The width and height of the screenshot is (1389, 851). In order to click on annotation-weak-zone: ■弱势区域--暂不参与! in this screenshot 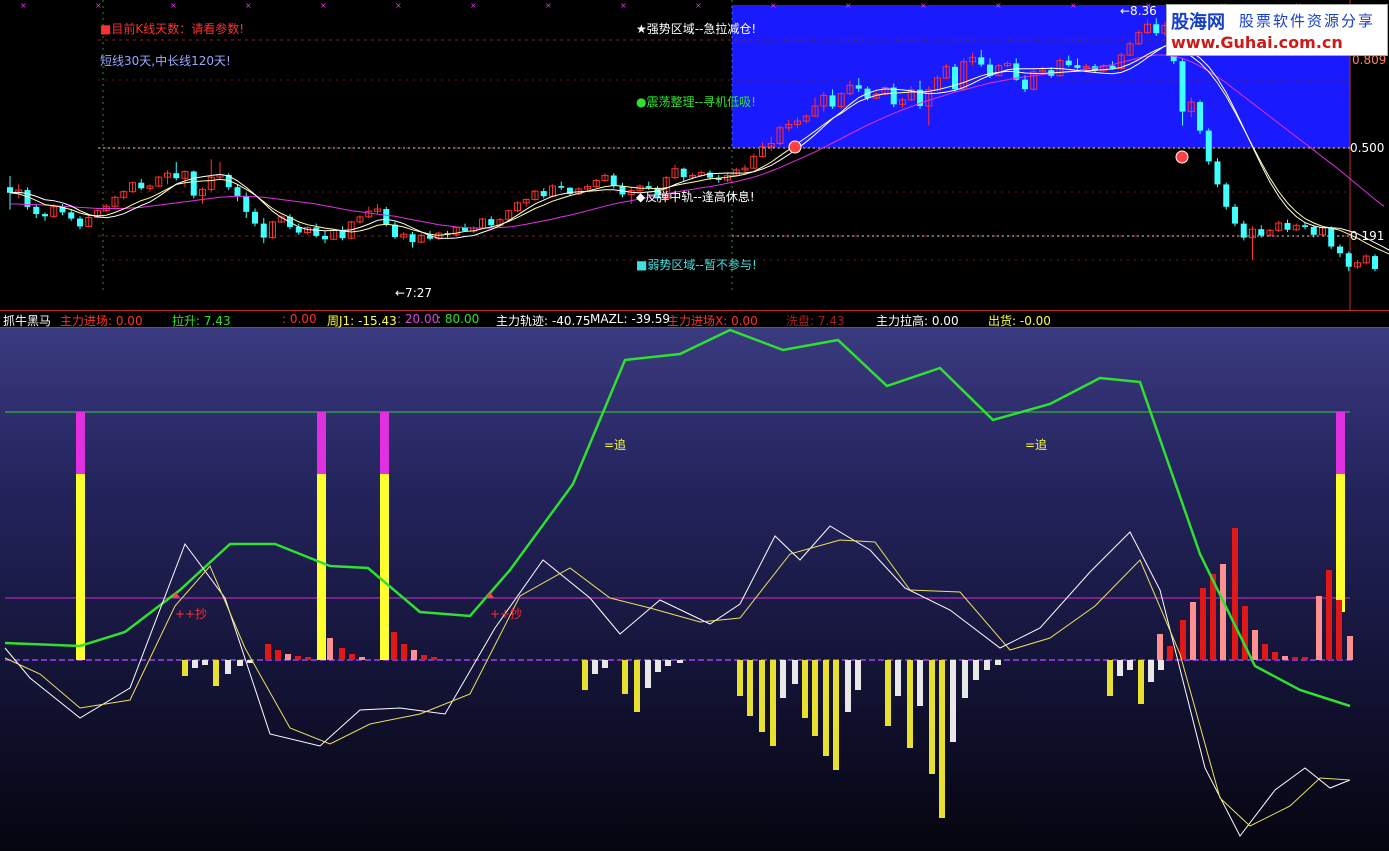, I will do `click(696, 265)`.